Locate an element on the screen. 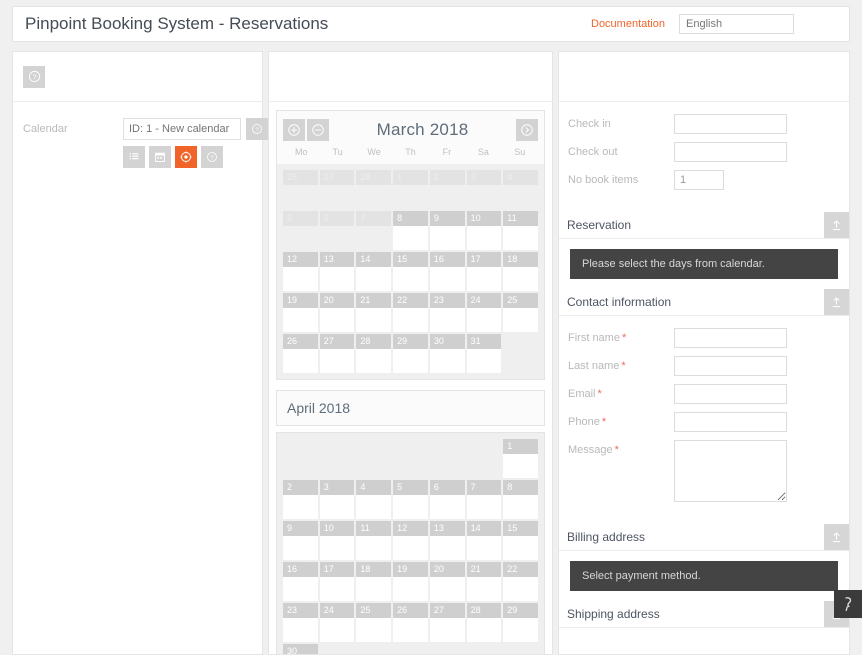 This screenshot has height=655, width=862. calendar-icon is located at coordinates (160, 157).